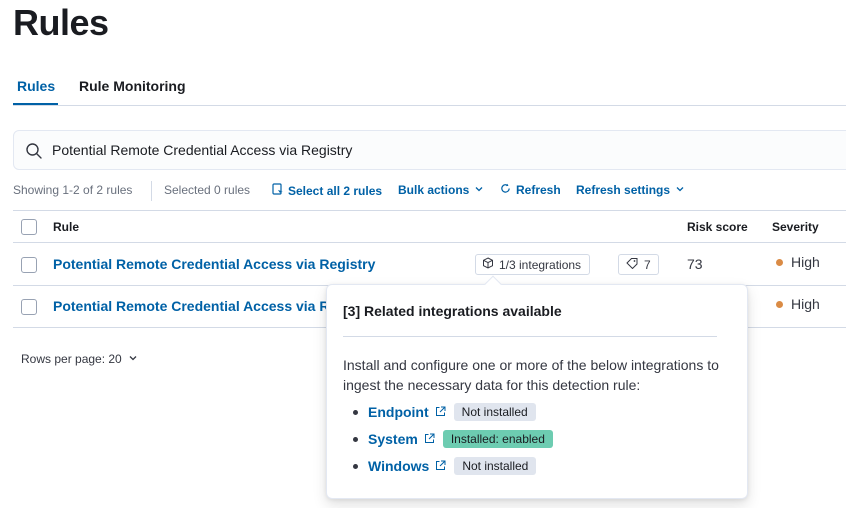  What do you see at coordinates (36, 86) in the screenshot?
I see `tab-rules: Rules` at bounding box center [36, 86].